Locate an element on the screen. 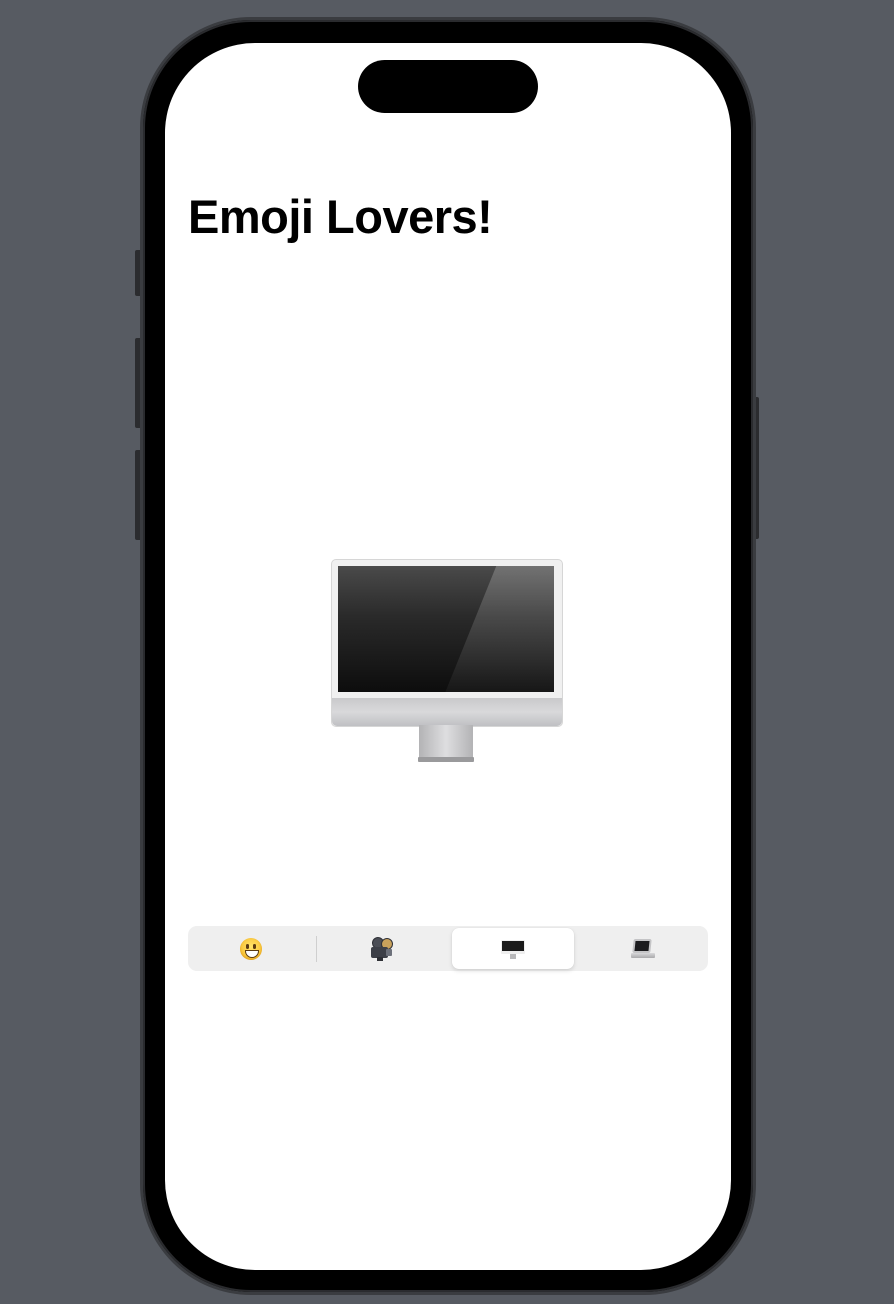 The height and width of the screenshot is (1304, 894). grinning-face-icon is located at coordinates (251, 948).